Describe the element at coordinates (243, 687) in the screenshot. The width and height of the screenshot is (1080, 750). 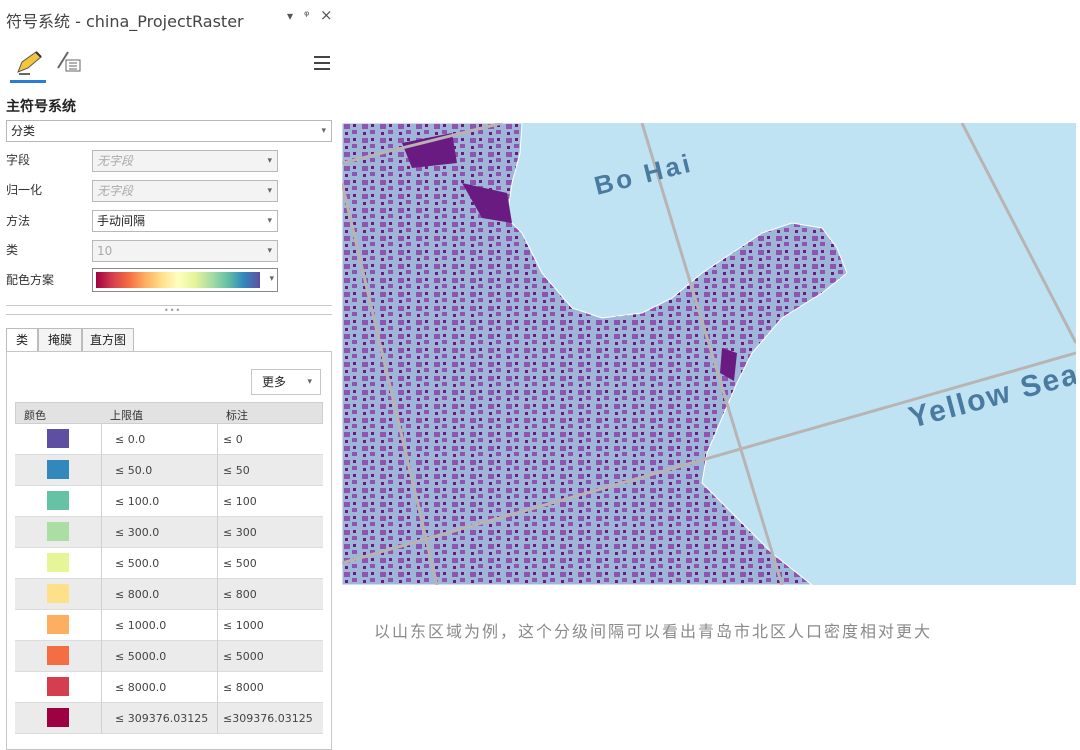
I see `label-cell: ≤ 8000` at that location.